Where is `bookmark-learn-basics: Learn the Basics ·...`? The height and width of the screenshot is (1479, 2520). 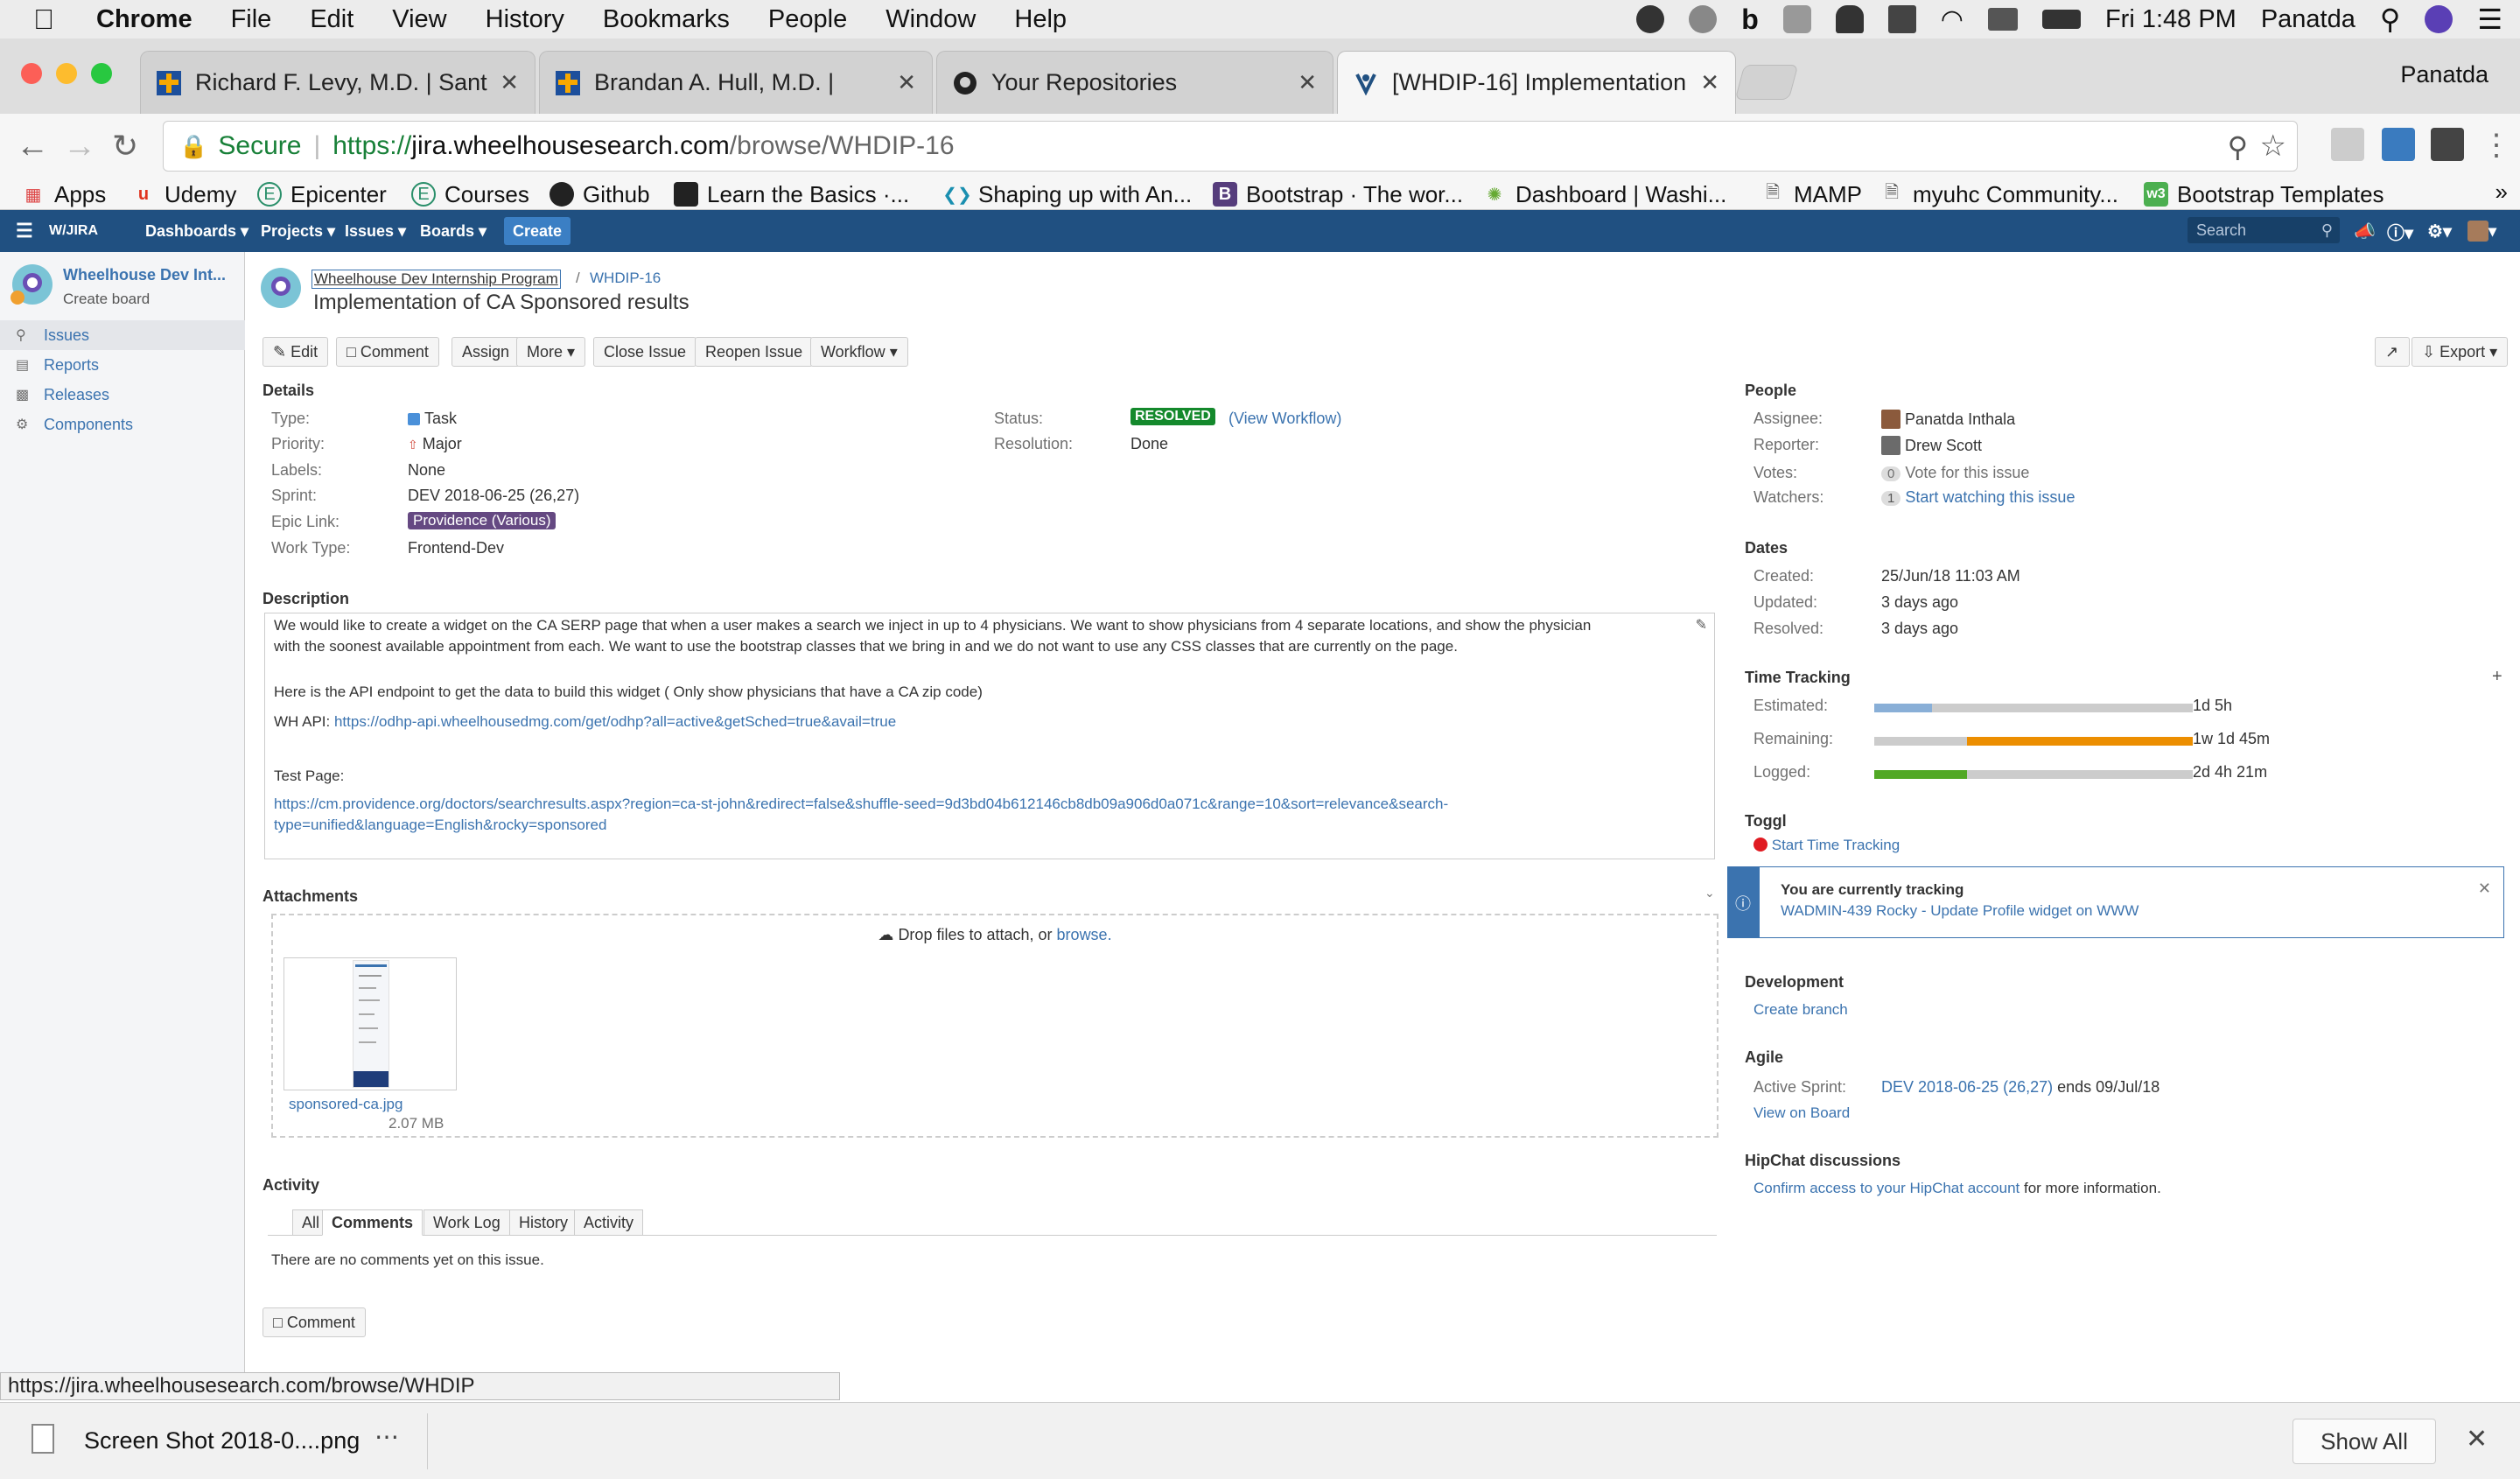
bookmark-learn-basics: Learn the Basics ·... is located at coordinates (791, 195).